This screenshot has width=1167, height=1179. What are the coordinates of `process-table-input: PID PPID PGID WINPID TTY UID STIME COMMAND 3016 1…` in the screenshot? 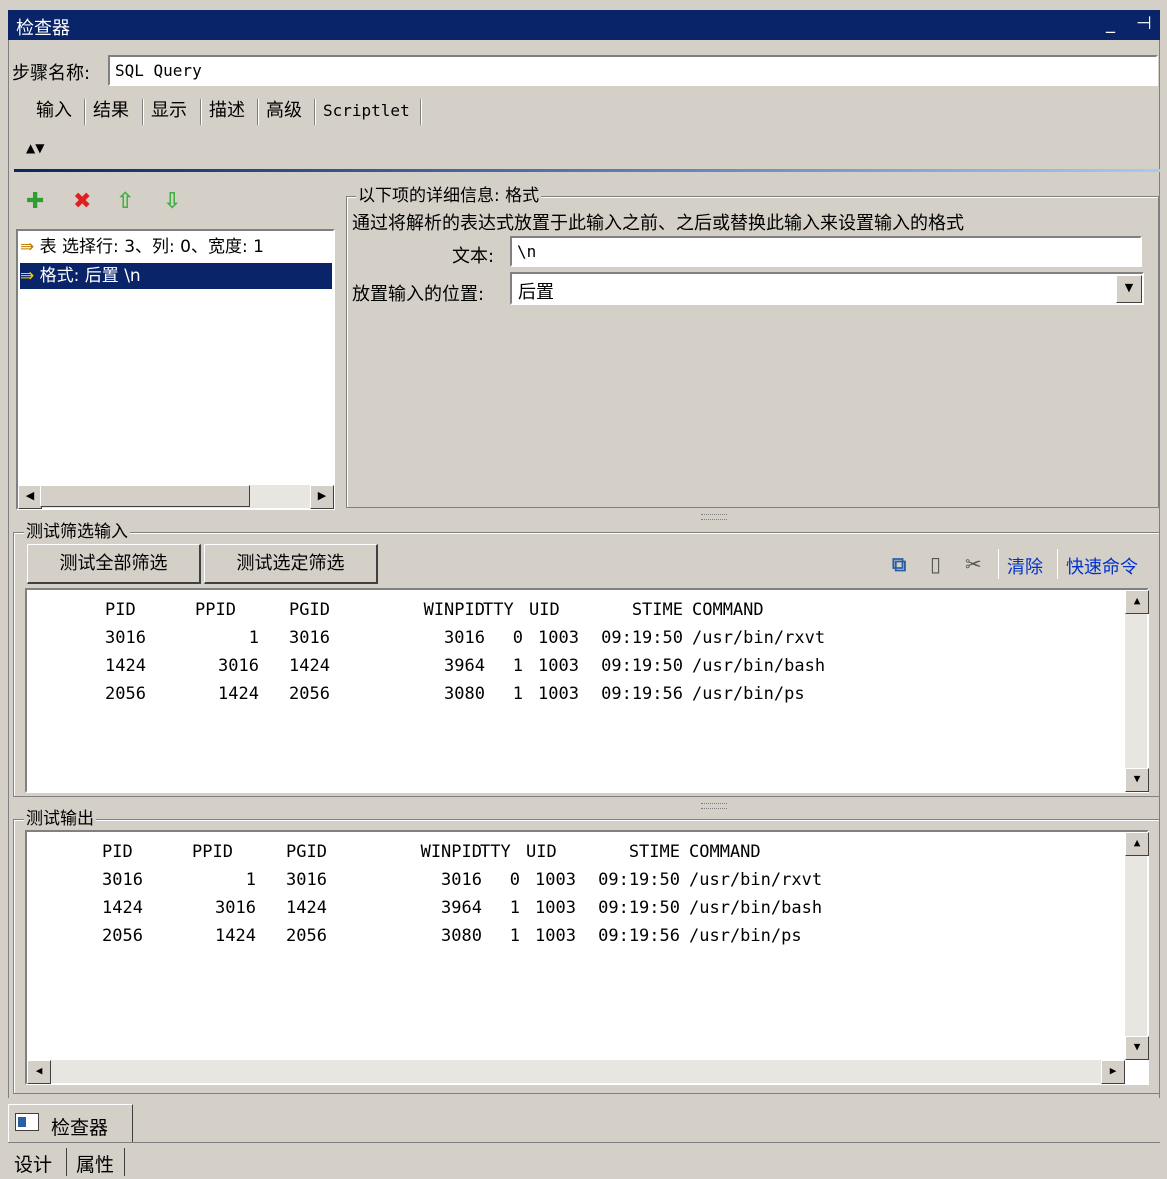 It's located at (572, 656).